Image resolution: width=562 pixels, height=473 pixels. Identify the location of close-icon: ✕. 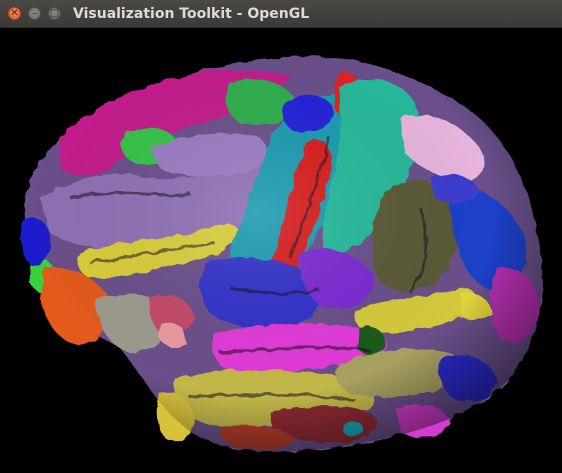
(14, 13).